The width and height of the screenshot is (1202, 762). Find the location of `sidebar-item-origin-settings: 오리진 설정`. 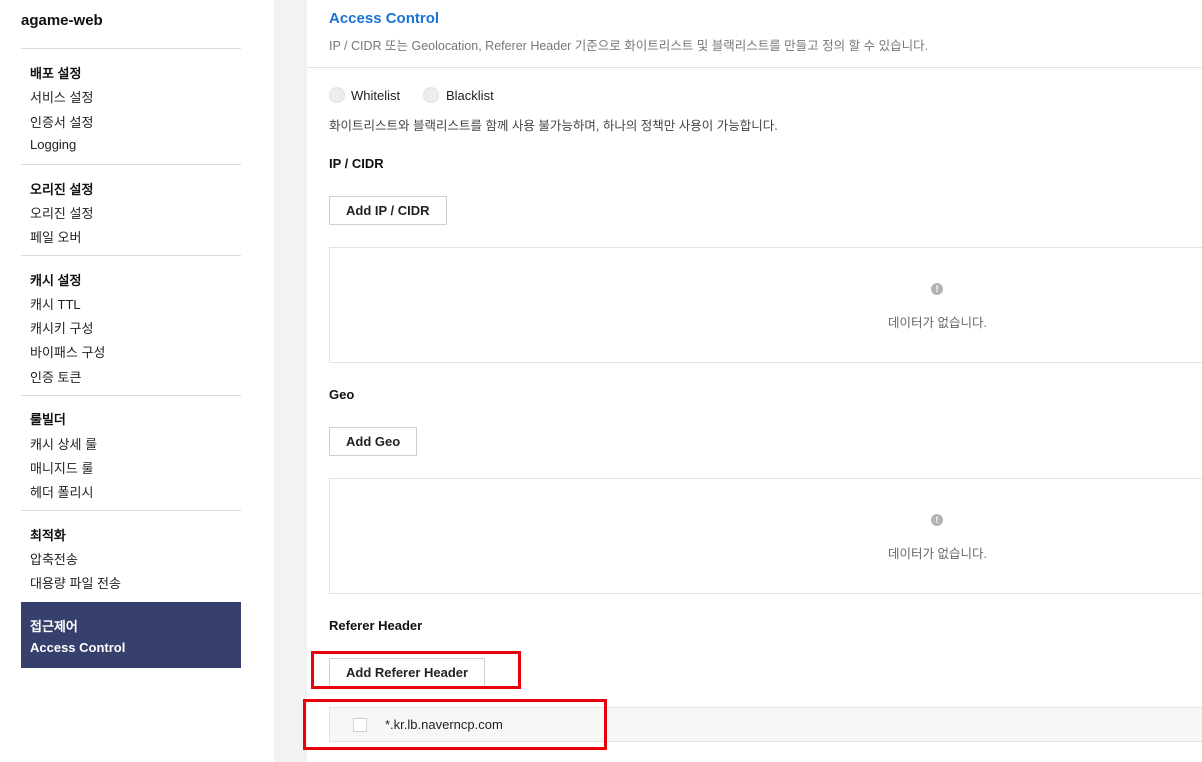

sidebar-item-origin-settings: 오리진 설정 is located at coordinates (61, 212).